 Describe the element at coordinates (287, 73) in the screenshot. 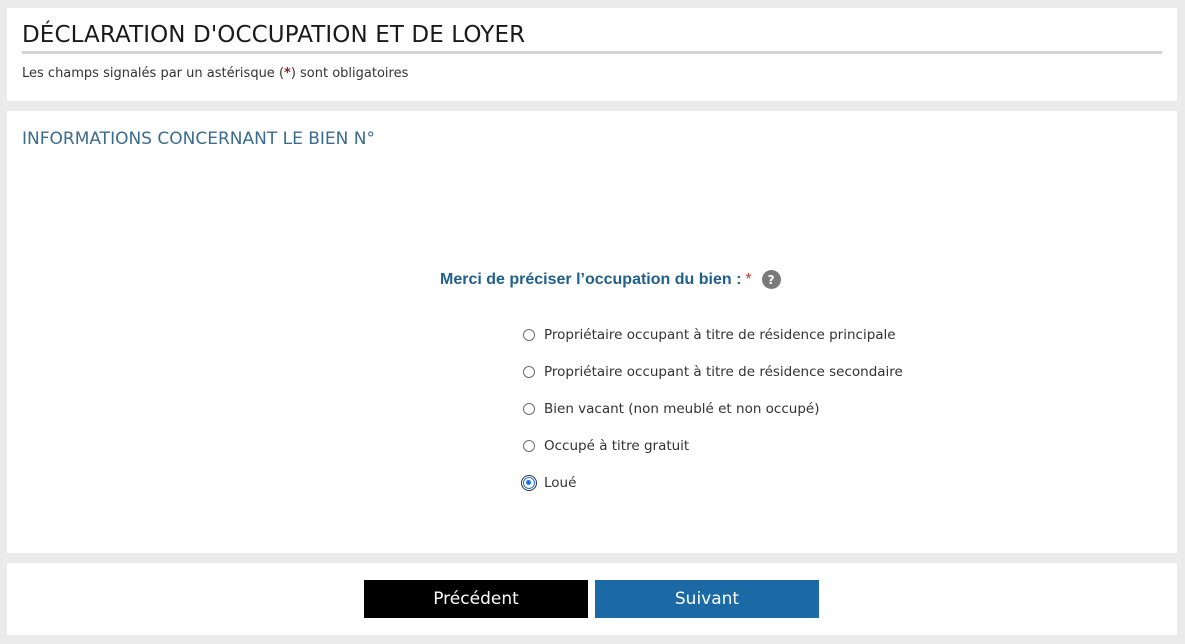

I see `required-asterisk: *` at that location.